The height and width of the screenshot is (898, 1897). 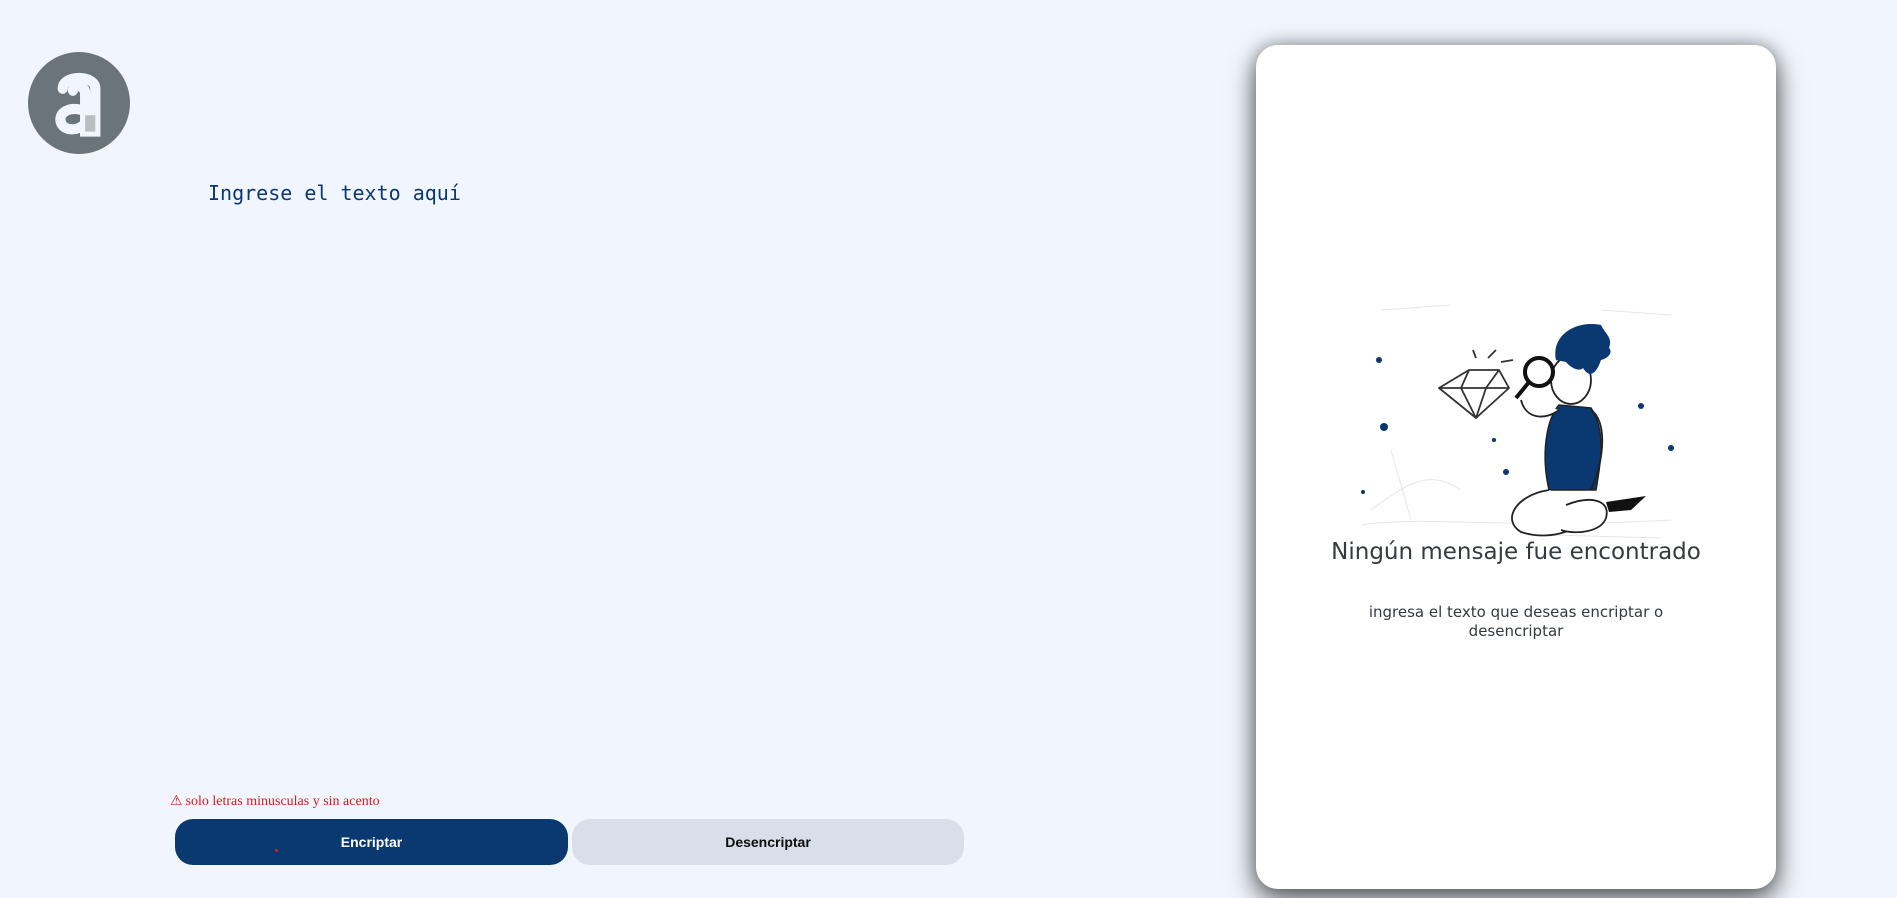 I want to click on decrypt-button-label: Desencriptar, so click(x=768, y=842).